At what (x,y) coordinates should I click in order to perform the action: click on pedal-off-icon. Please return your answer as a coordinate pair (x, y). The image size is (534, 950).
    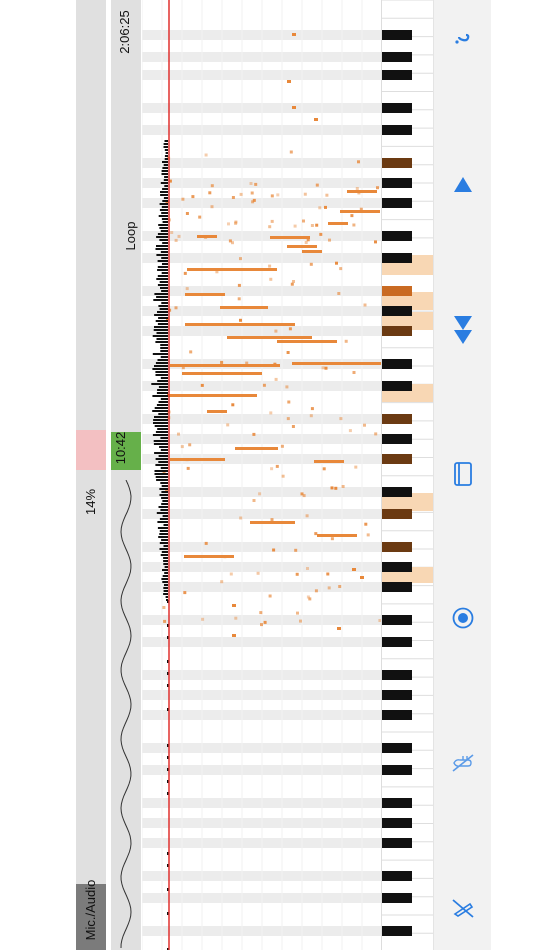
    Looking at the image, I should click on (462, 908).